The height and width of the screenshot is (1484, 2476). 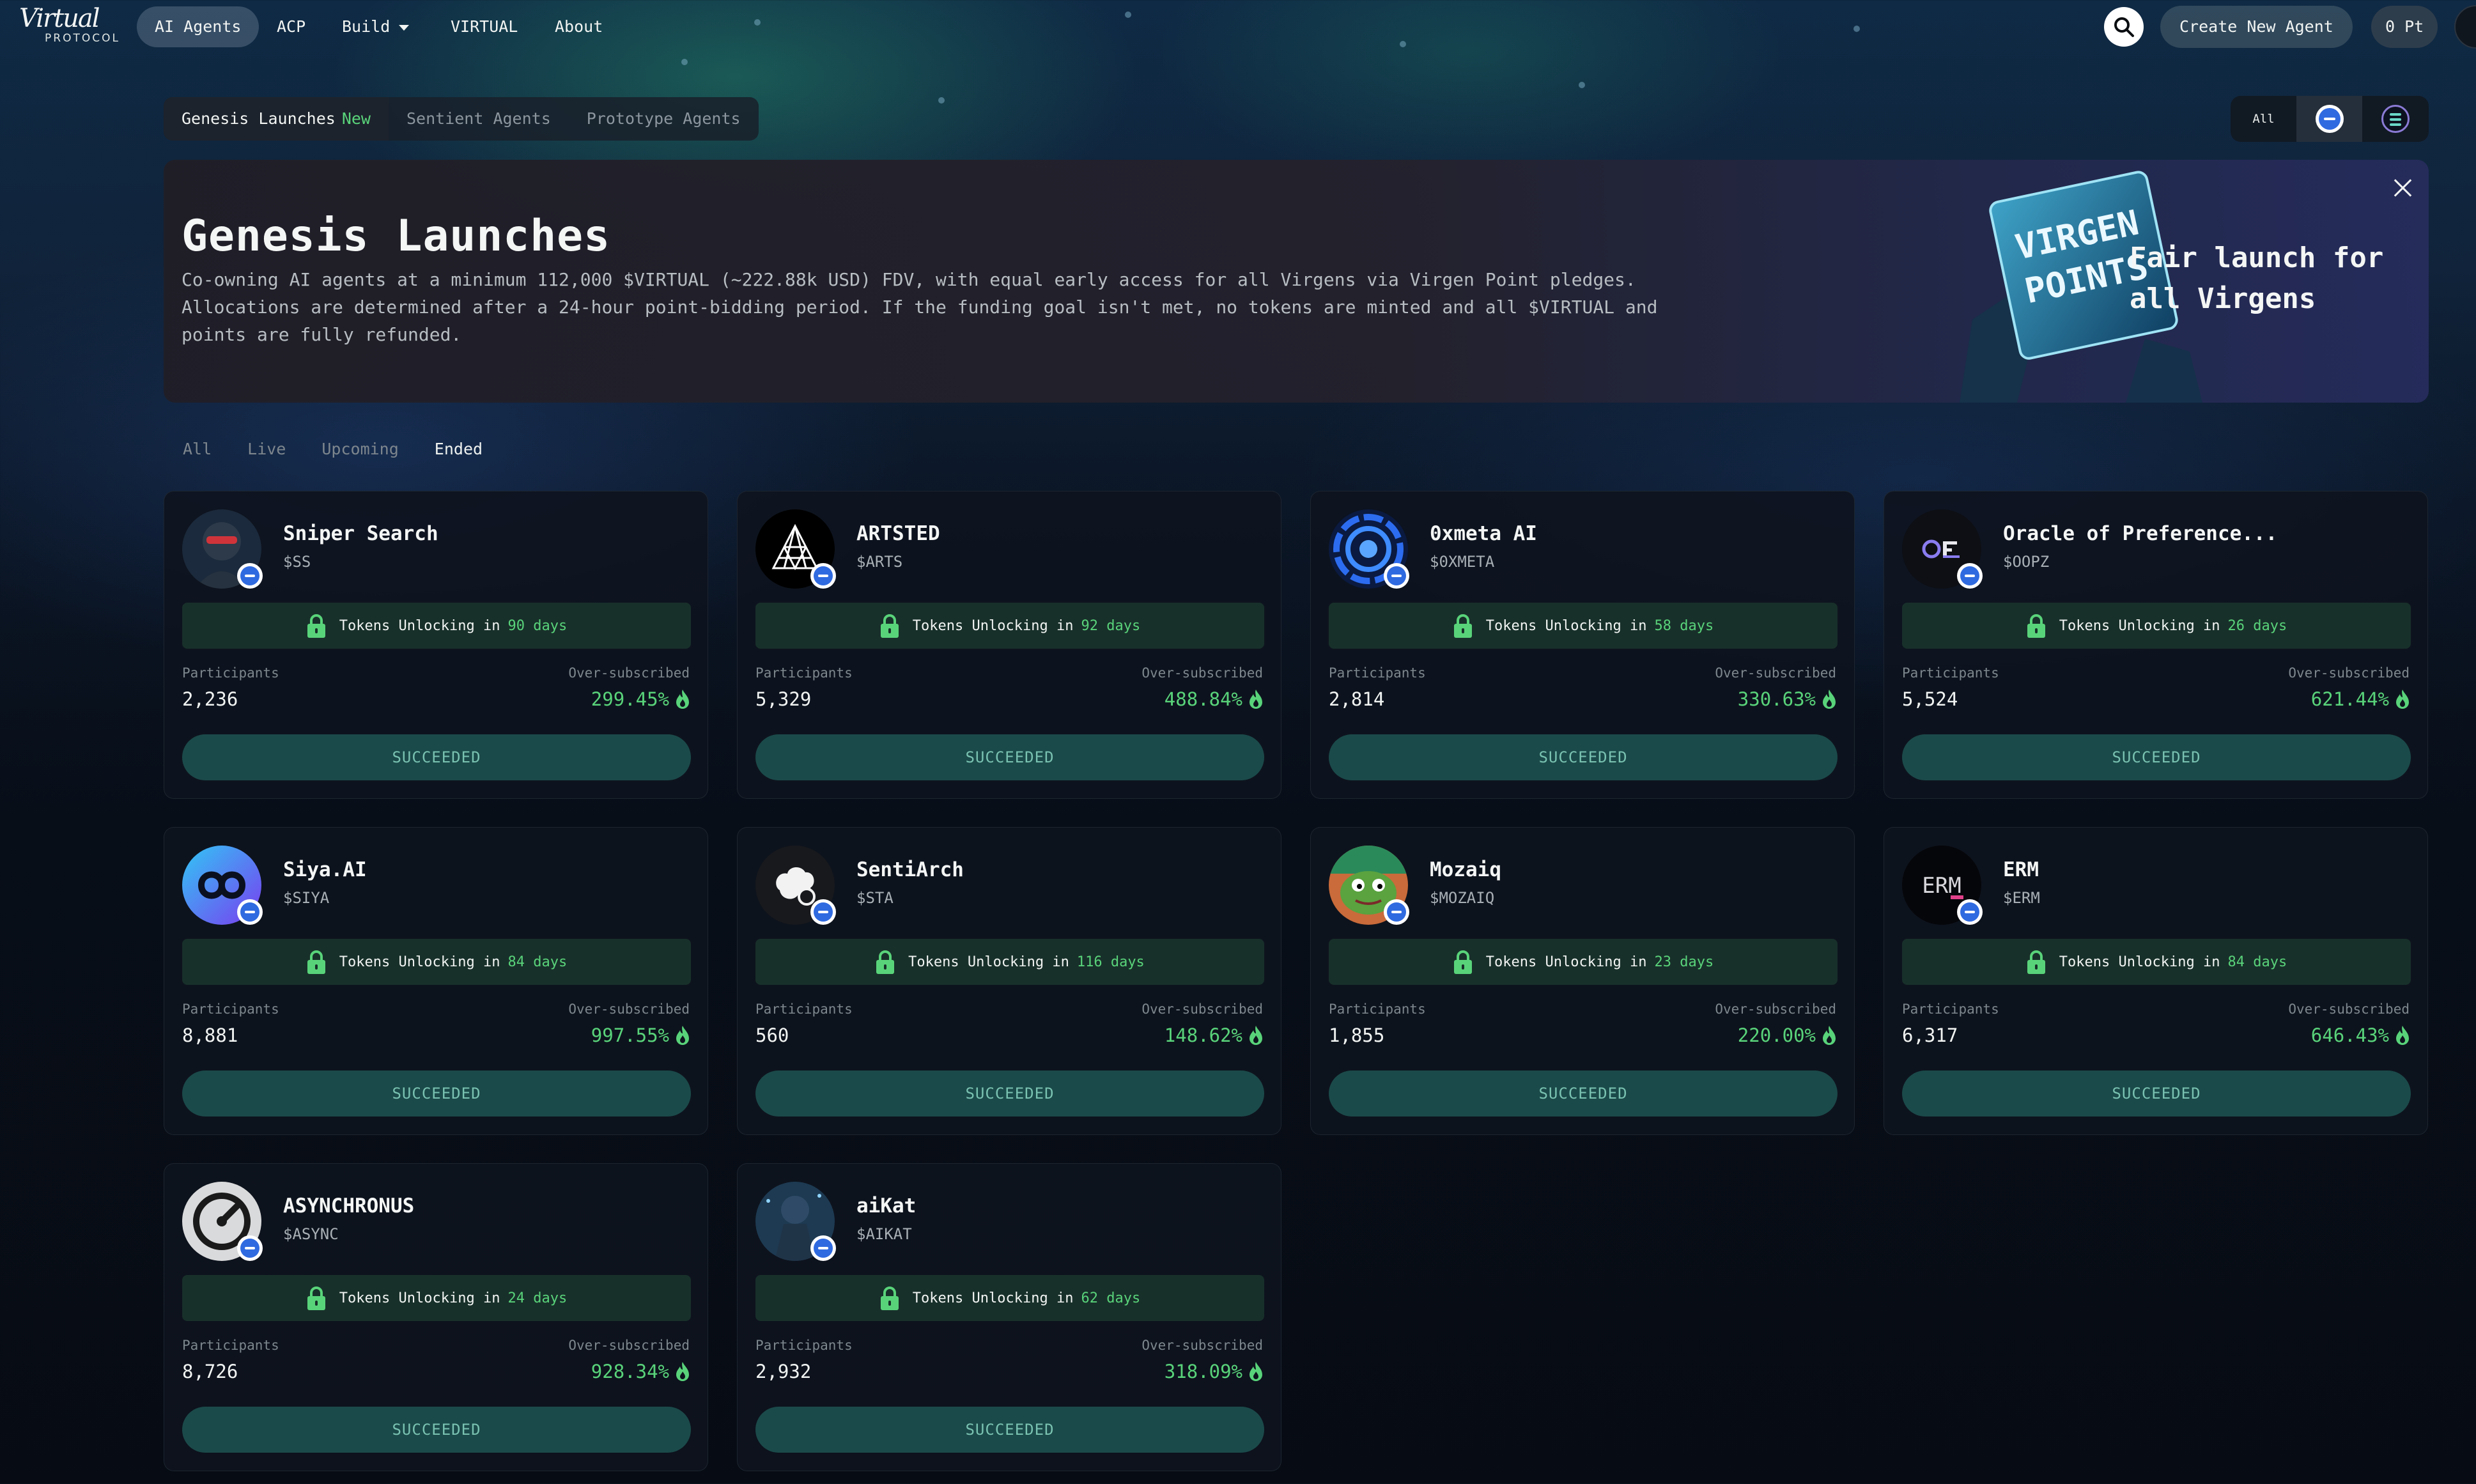 What do you see at coordinates (266, 449) in the screenshot?
I see `filter-live: Live` at bounding box center [266, 449].